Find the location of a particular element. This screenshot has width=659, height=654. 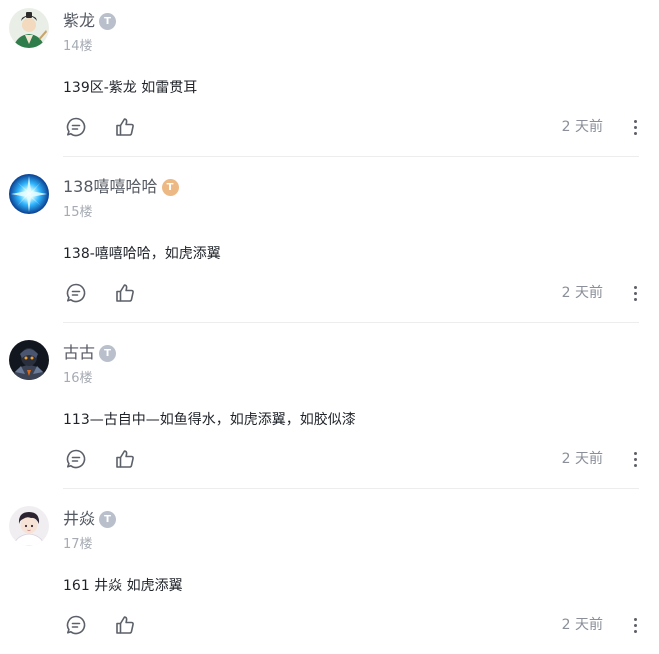

username: 紫龙 is located at coordinates (79, 21).